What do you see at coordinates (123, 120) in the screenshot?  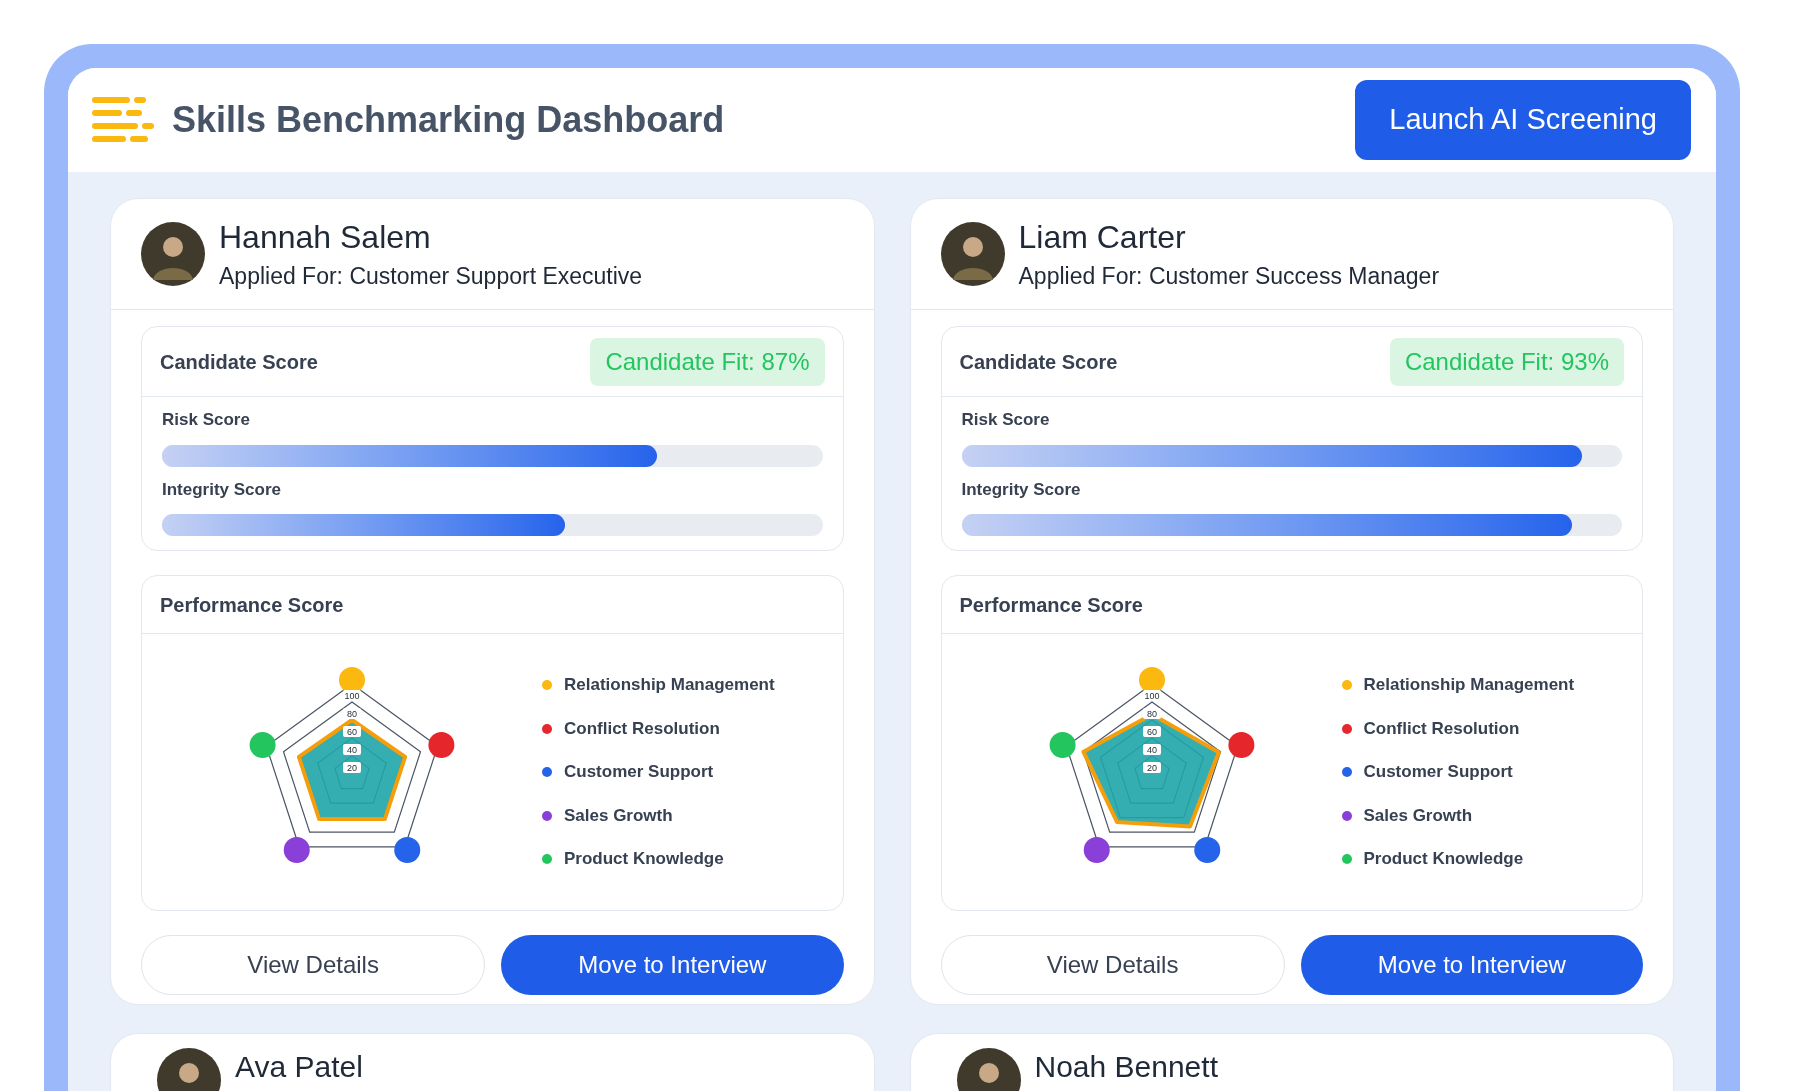 I see `menu-lines-icon` at bounding box center [123, 120].